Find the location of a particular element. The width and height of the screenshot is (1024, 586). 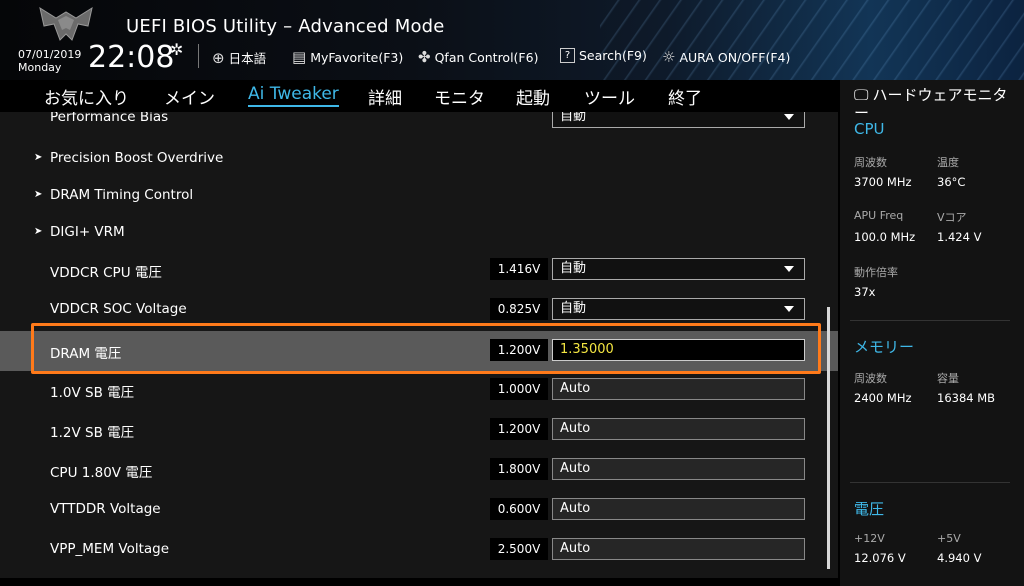

setting-label: 1.2V SB 電圧 is located at coordinates (92, 433).